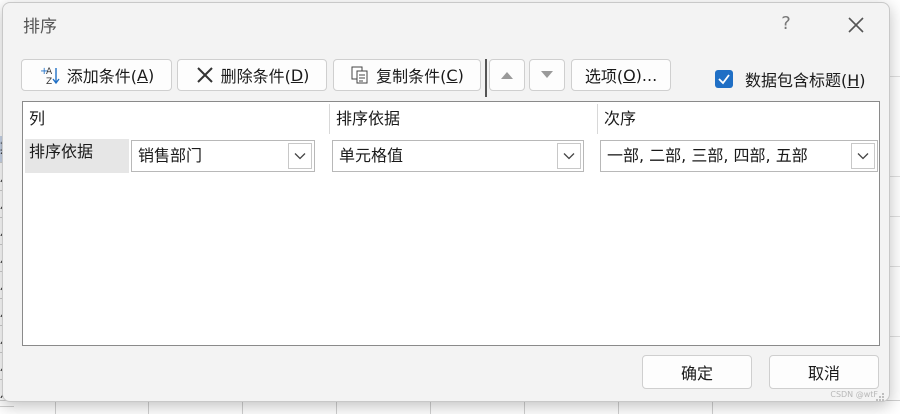 This screenshot has width=900, height=414. Describe the element at coordinates (49, 72) in the screenshot. I see `svg-text: A` at that location.